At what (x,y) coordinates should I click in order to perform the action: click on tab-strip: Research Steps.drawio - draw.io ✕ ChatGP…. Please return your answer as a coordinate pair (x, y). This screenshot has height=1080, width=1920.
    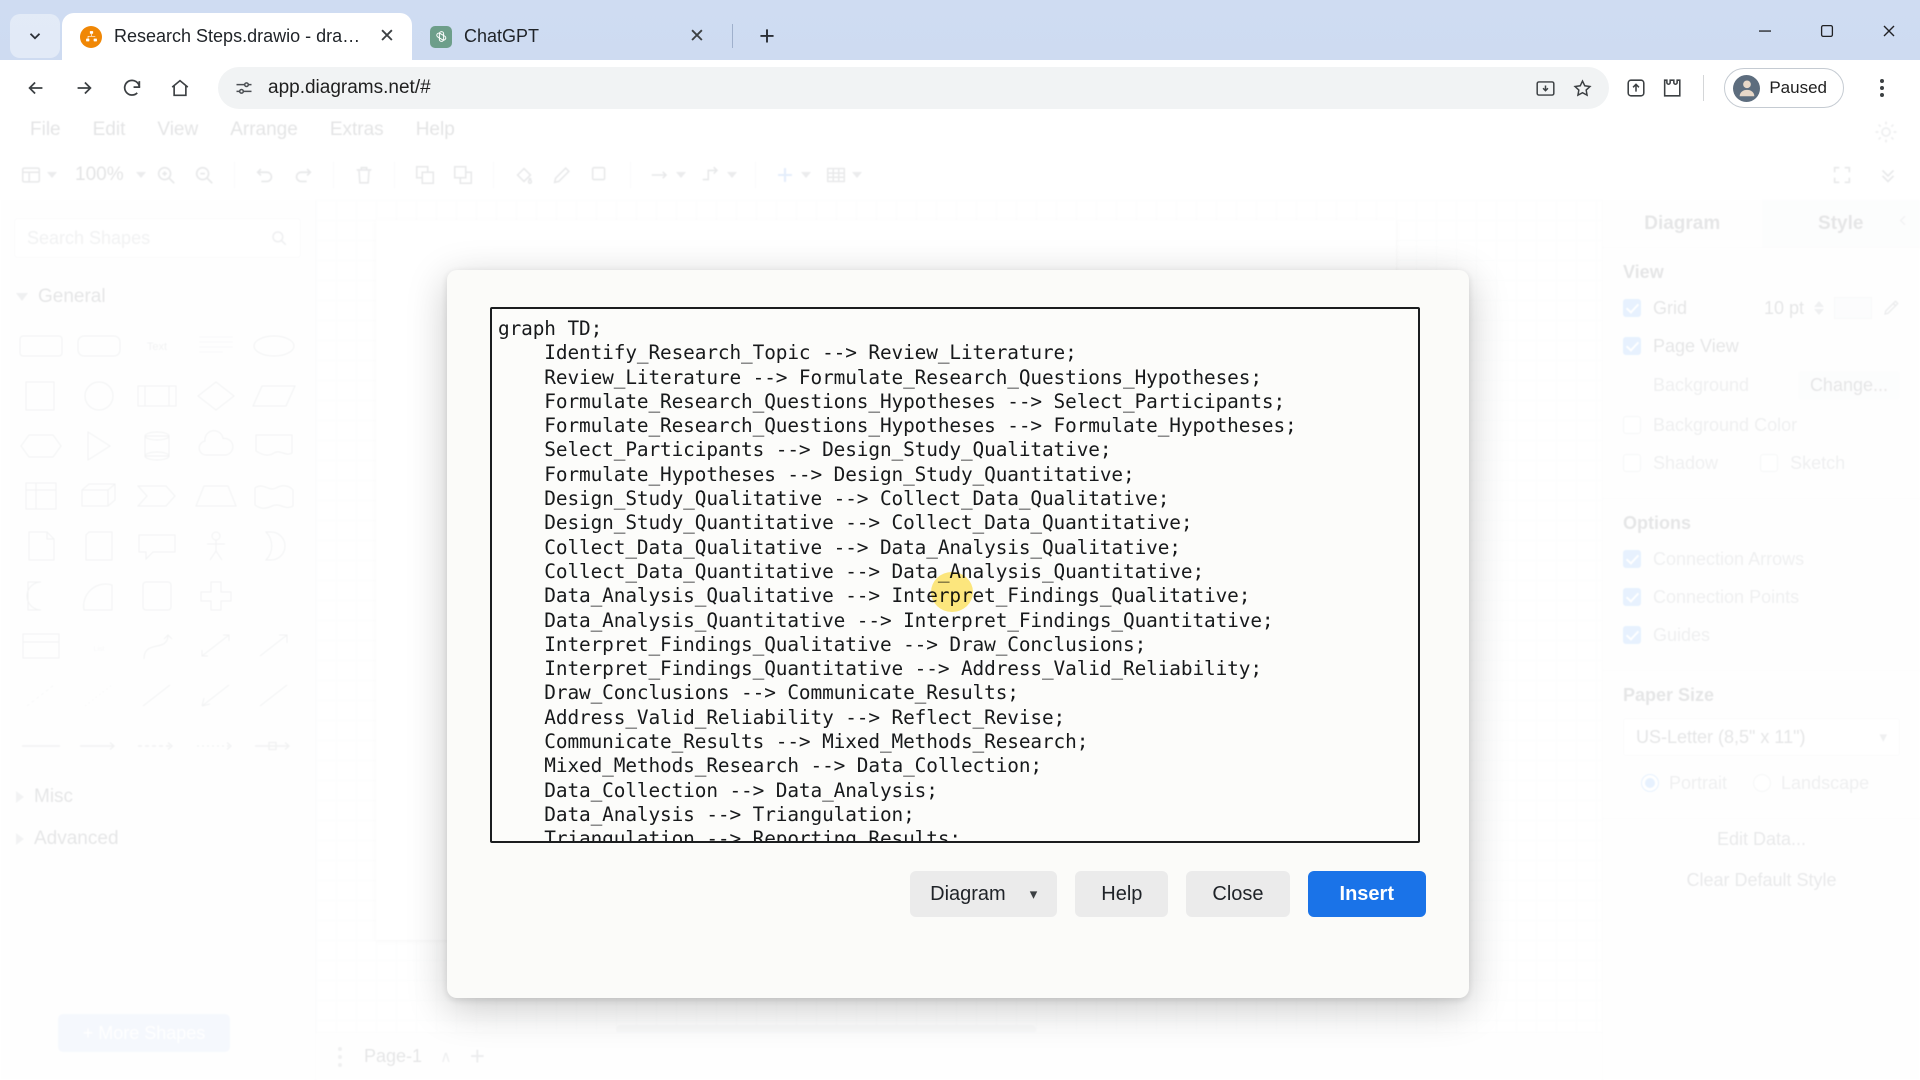
    Looking at the image, I should click on (960, 34).